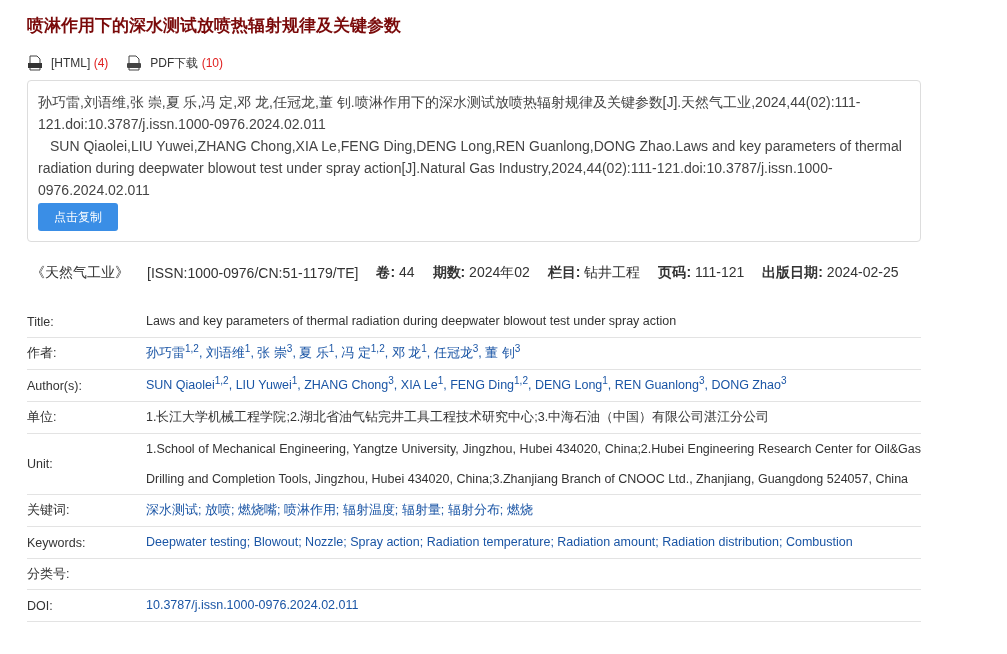 The height and width of the screenshot is (654, 1007). What do you see at coordinates (41, 322) in the screenshot?
I see `field-label: Title:` at bounding box center [41, 322].